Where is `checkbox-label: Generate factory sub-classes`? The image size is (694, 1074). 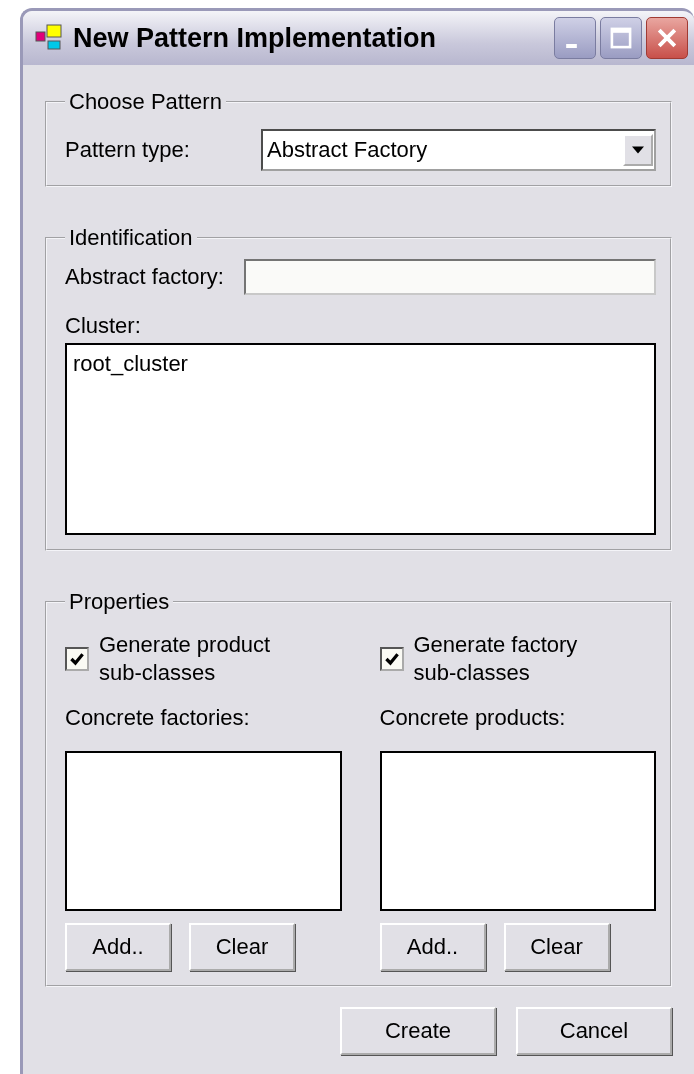 checkbox-label: Generate factory sub-classes is located at coordinates (513, 659).